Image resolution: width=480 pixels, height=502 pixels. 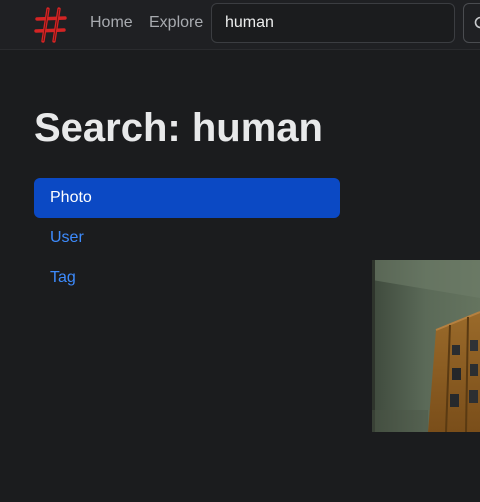 What do you see at coordinates (176, 23) in the screenshot?
I see `nav-explore-link: Explore` at bounding box center [176, 23].